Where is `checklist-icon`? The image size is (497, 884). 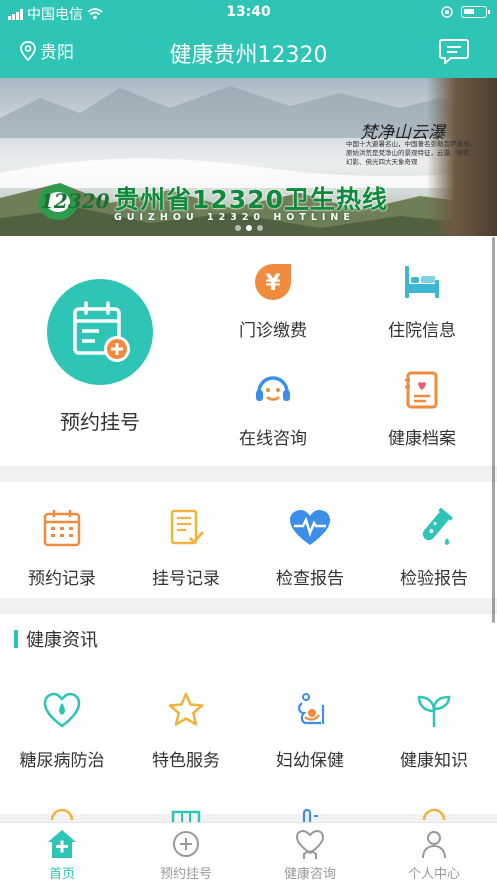 checklist-icon is located at coordinates (187, 527).